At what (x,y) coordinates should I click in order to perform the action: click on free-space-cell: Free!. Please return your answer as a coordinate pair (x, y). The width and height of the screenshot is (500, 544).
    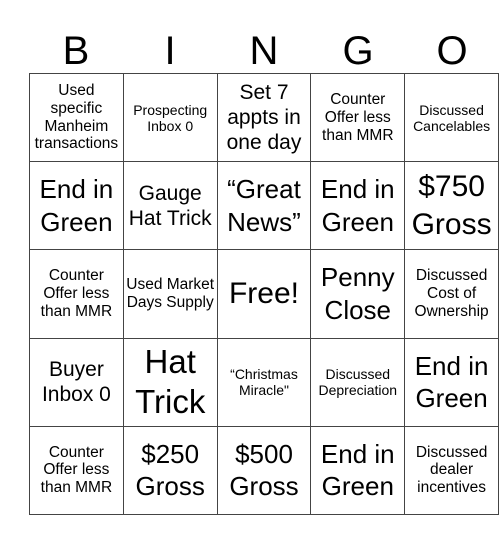
    Looking at the image, I should click on (264, 294).